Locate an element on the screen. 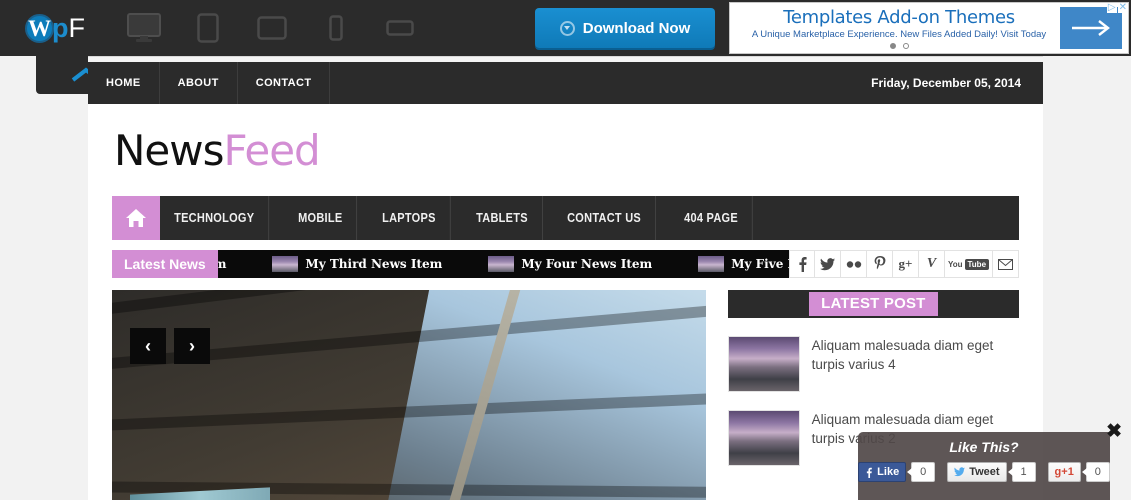  ticker-item: My Five News Item is located at coordinates (743, 264).